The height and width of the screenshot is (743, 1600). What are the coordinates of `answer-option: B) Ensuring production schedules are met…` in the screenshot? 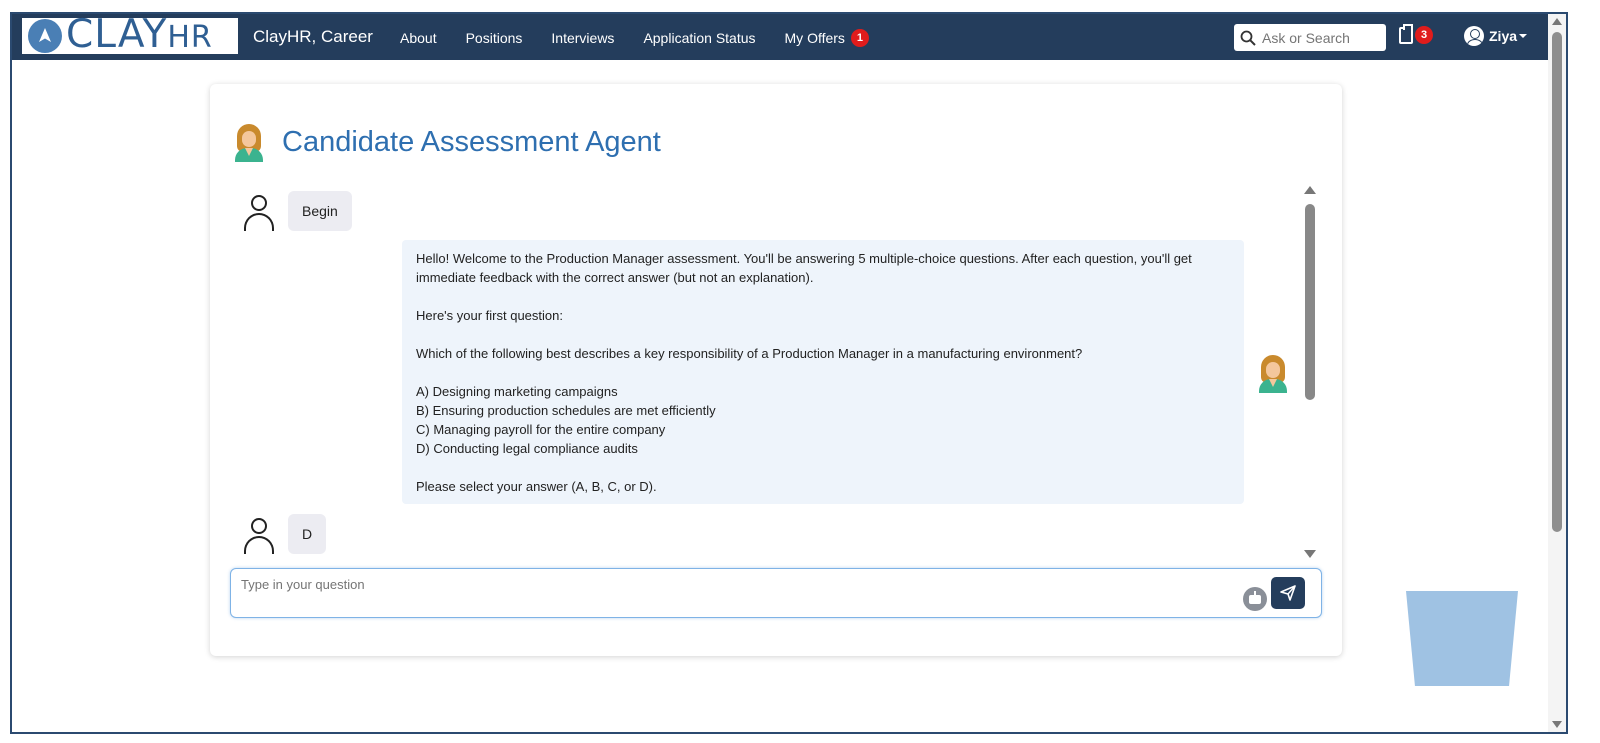 It's located at (566, 410).